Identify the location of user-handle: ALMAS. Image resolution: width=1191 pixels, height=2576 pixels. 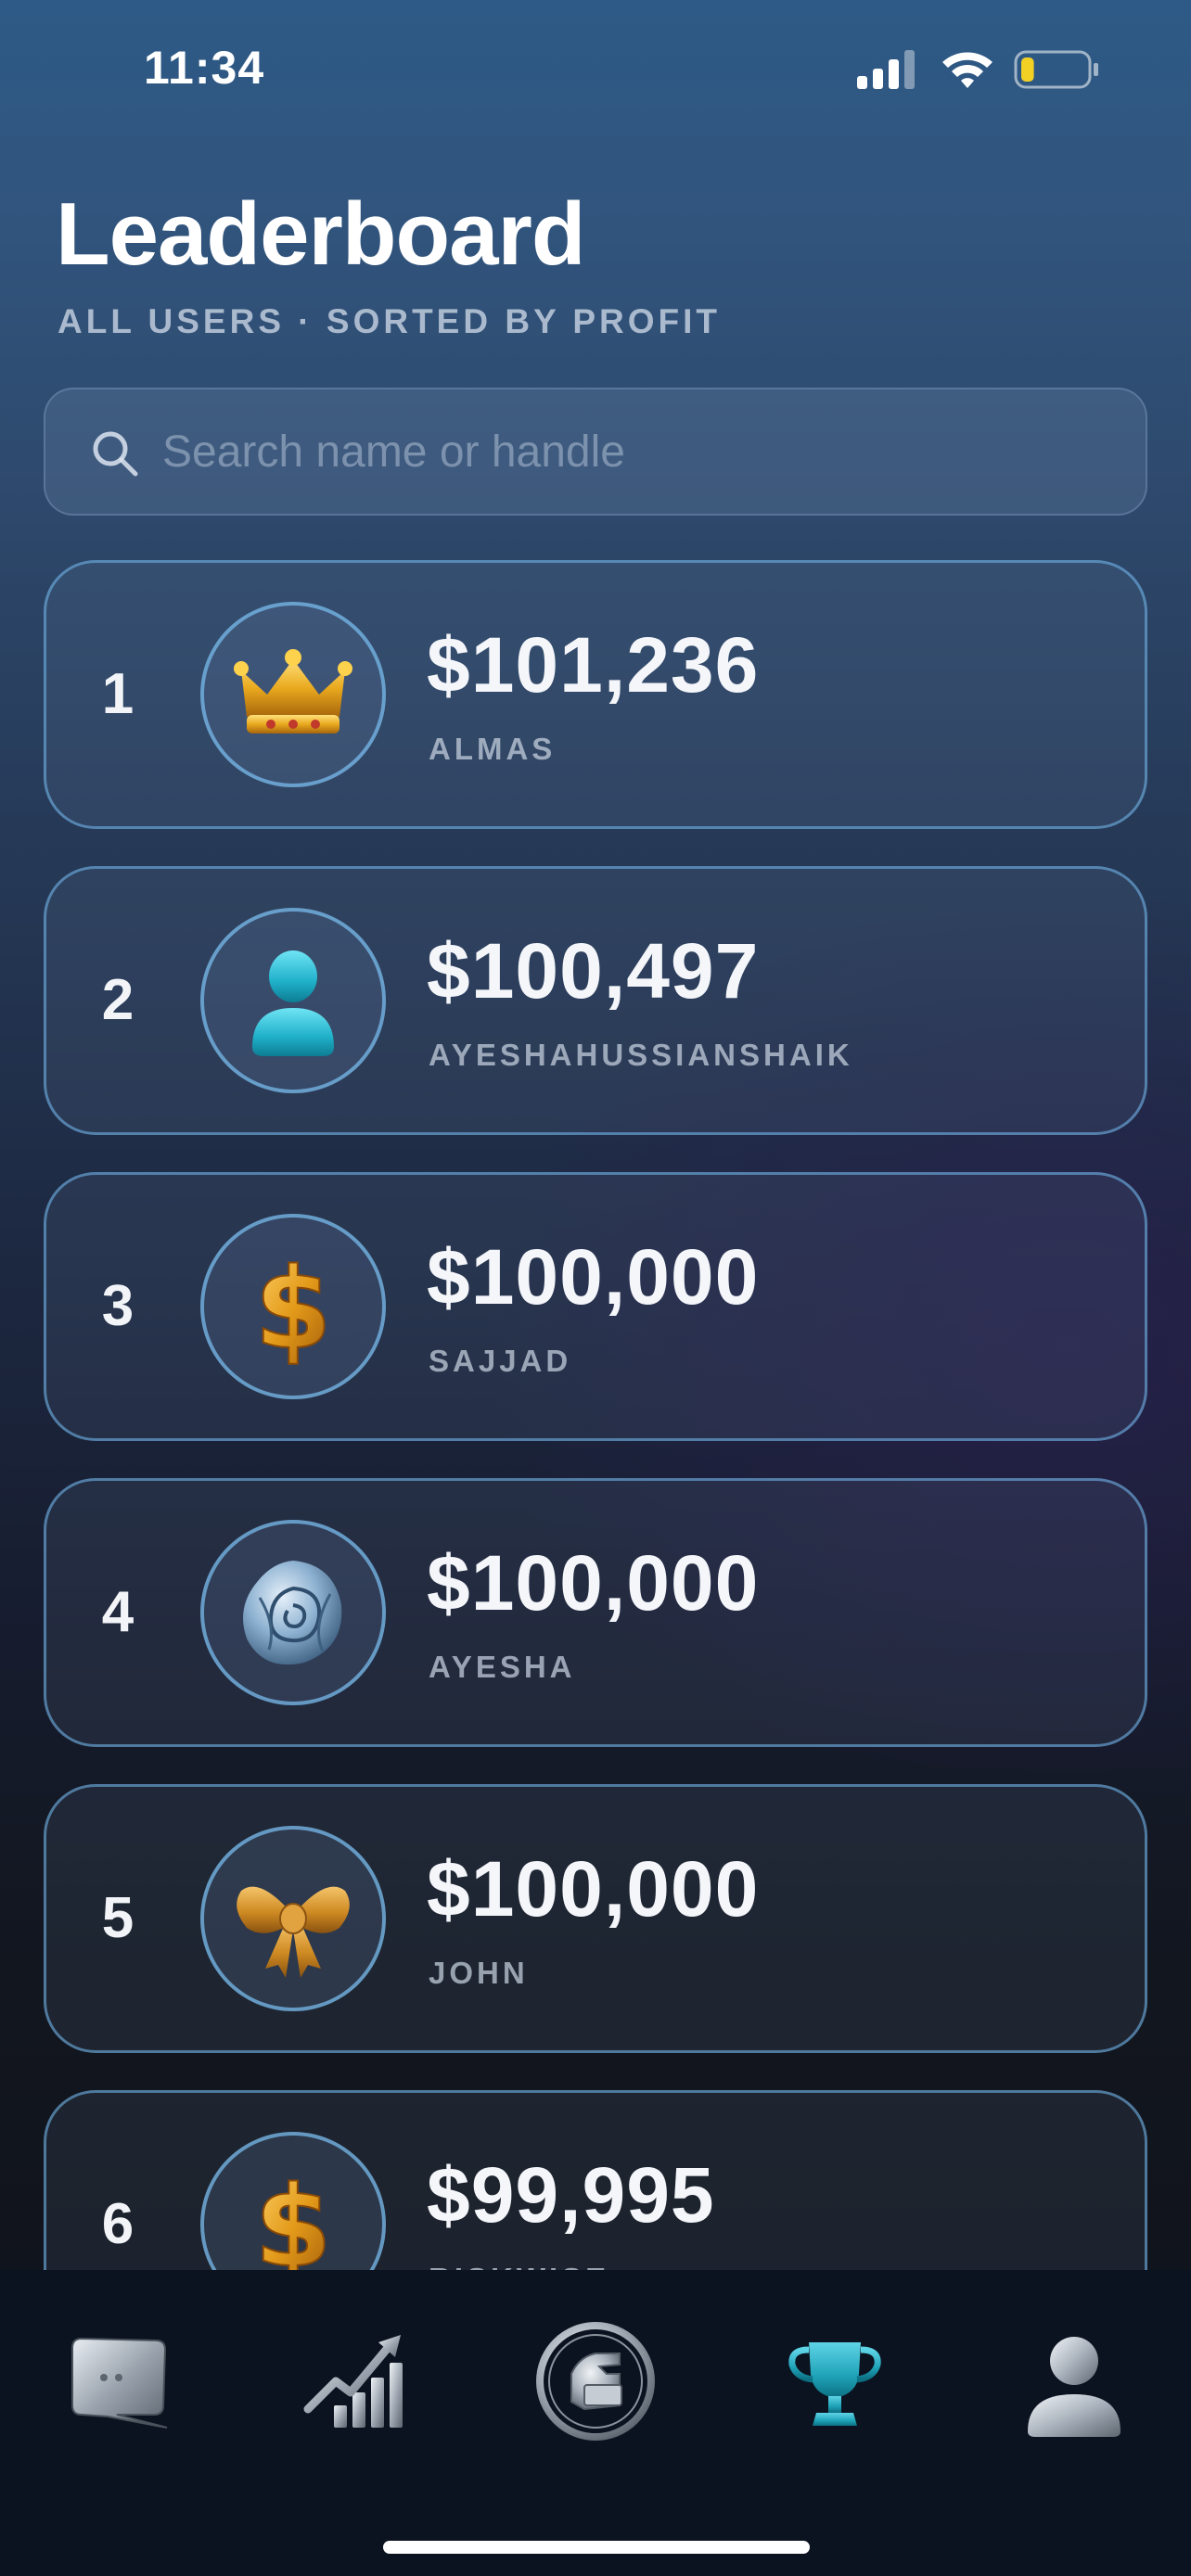
(493, 749).